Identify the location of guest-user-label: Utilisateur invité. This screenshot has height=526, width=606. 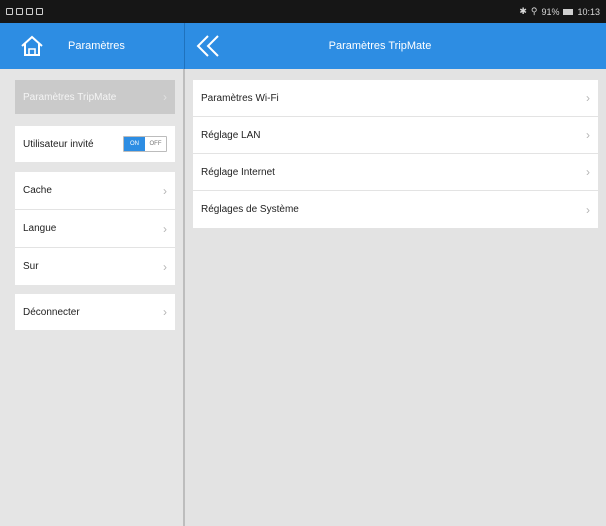
(58, 144).